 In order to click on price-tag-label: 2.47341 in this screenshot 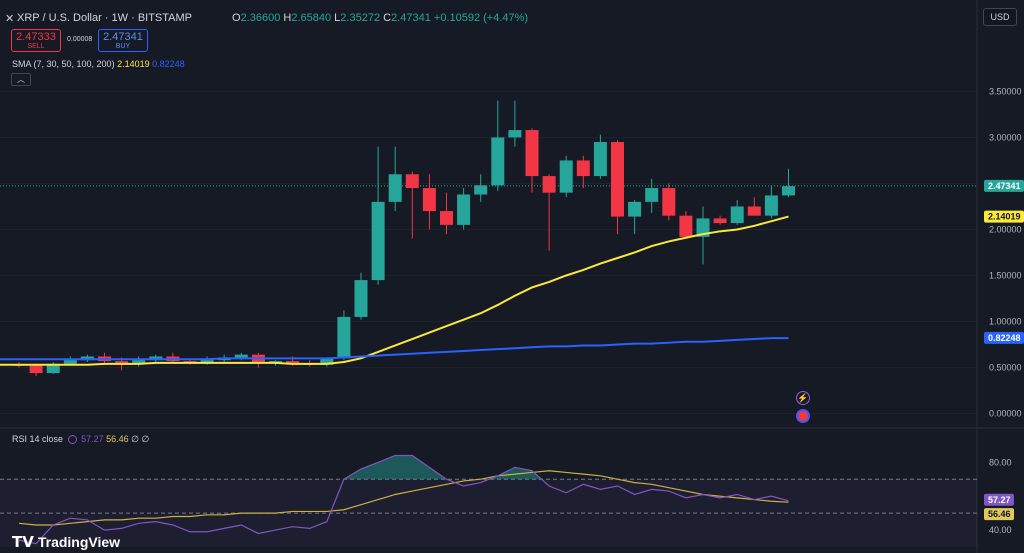, I will do `click(1004, 186)`.